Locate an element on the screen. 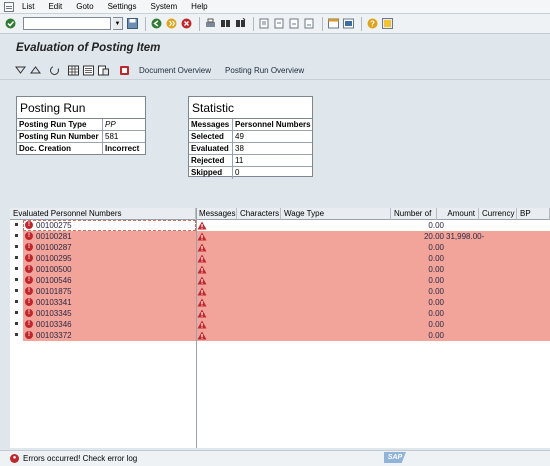  document-overview-button: Document Overview is located at coordinates (175, 70).